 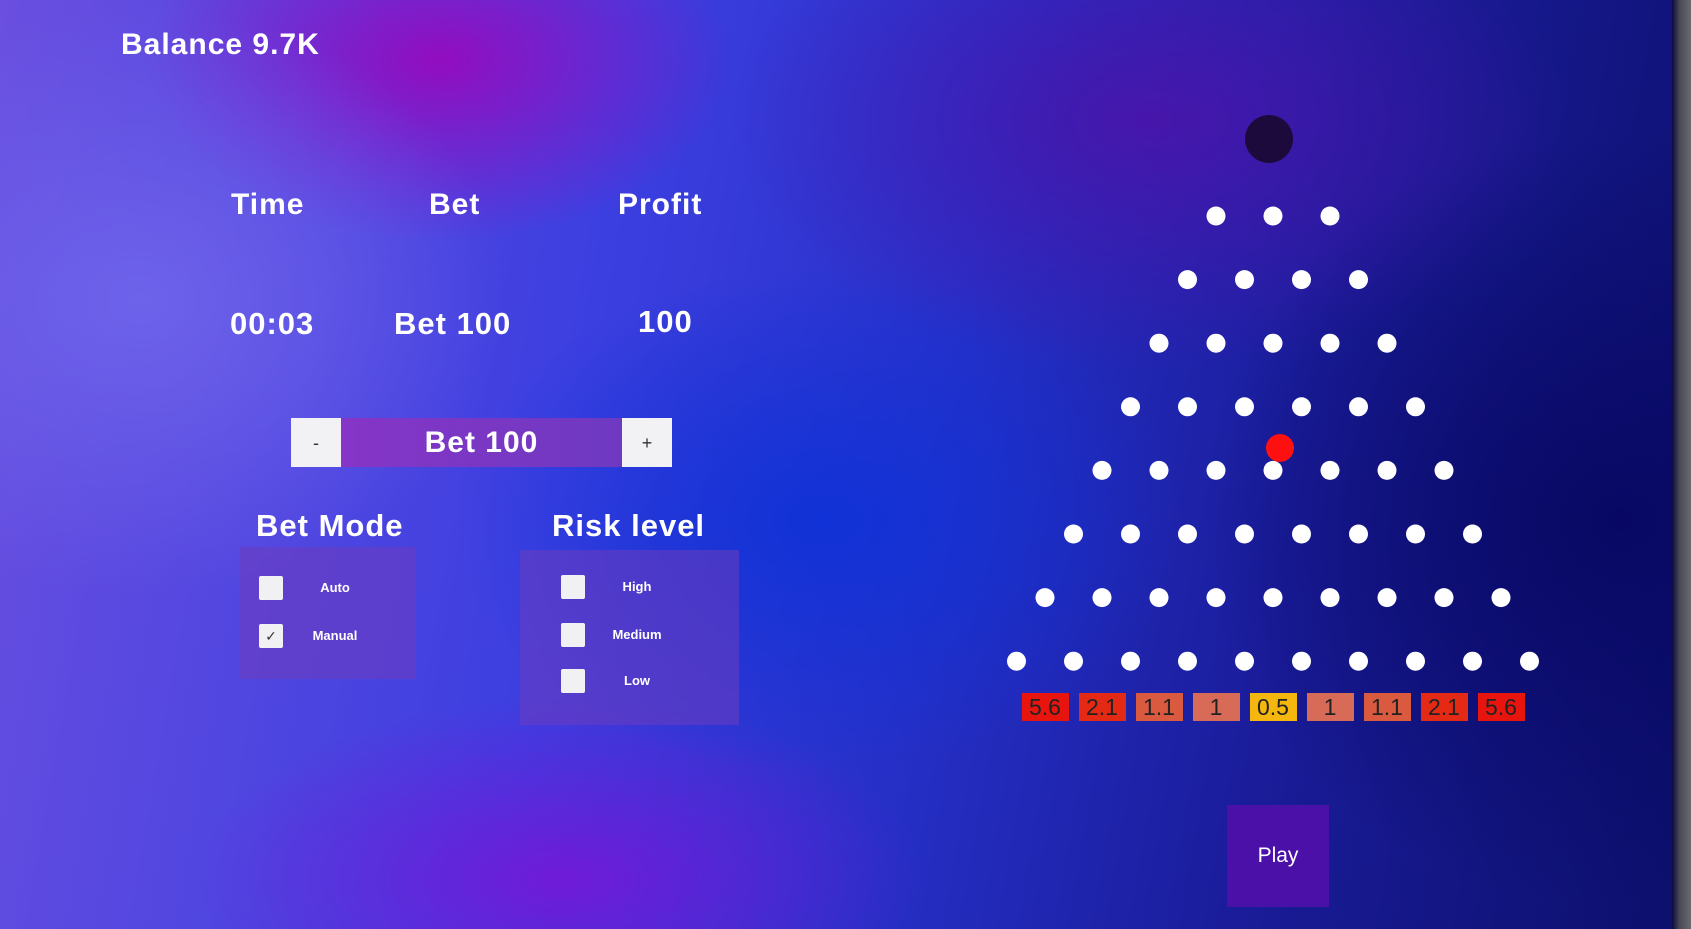 I want to click on ball-dropper, so click(x=1269, y=139).